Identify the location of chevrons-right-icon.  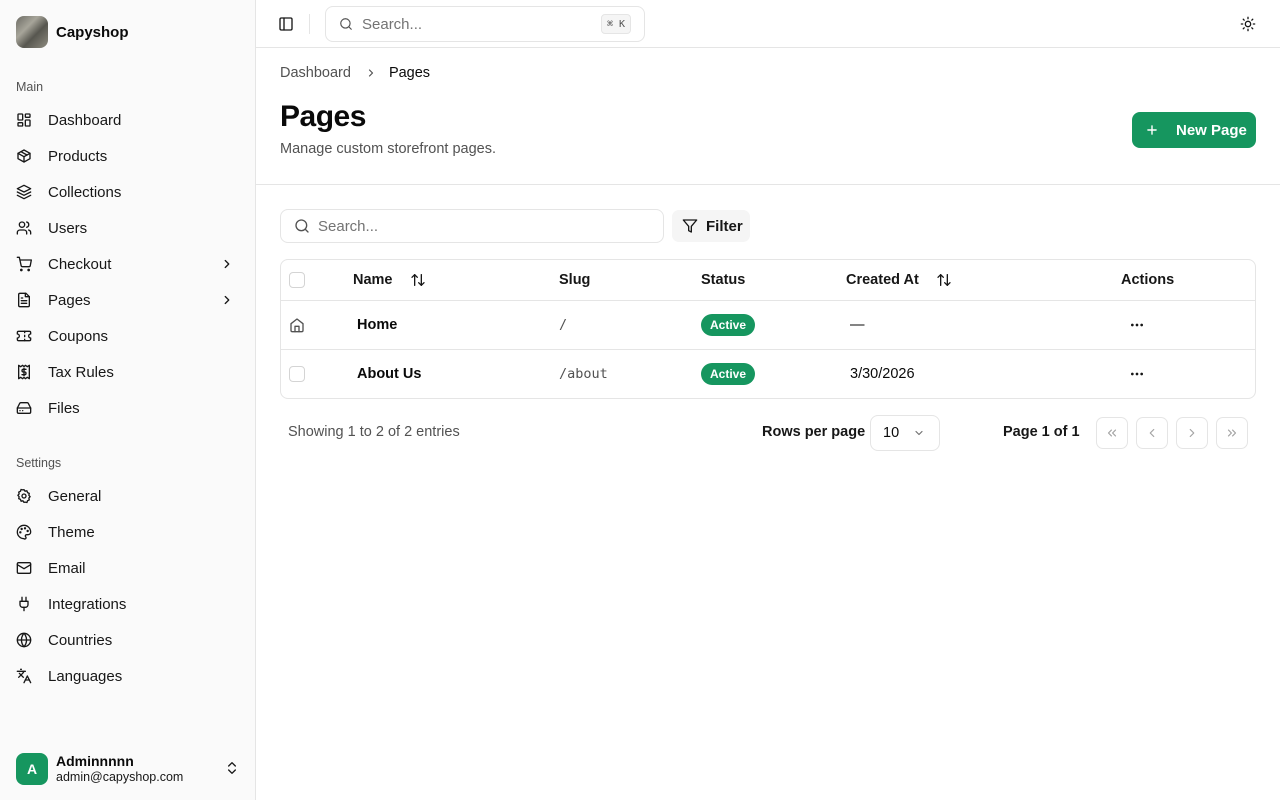
(1232, 433).